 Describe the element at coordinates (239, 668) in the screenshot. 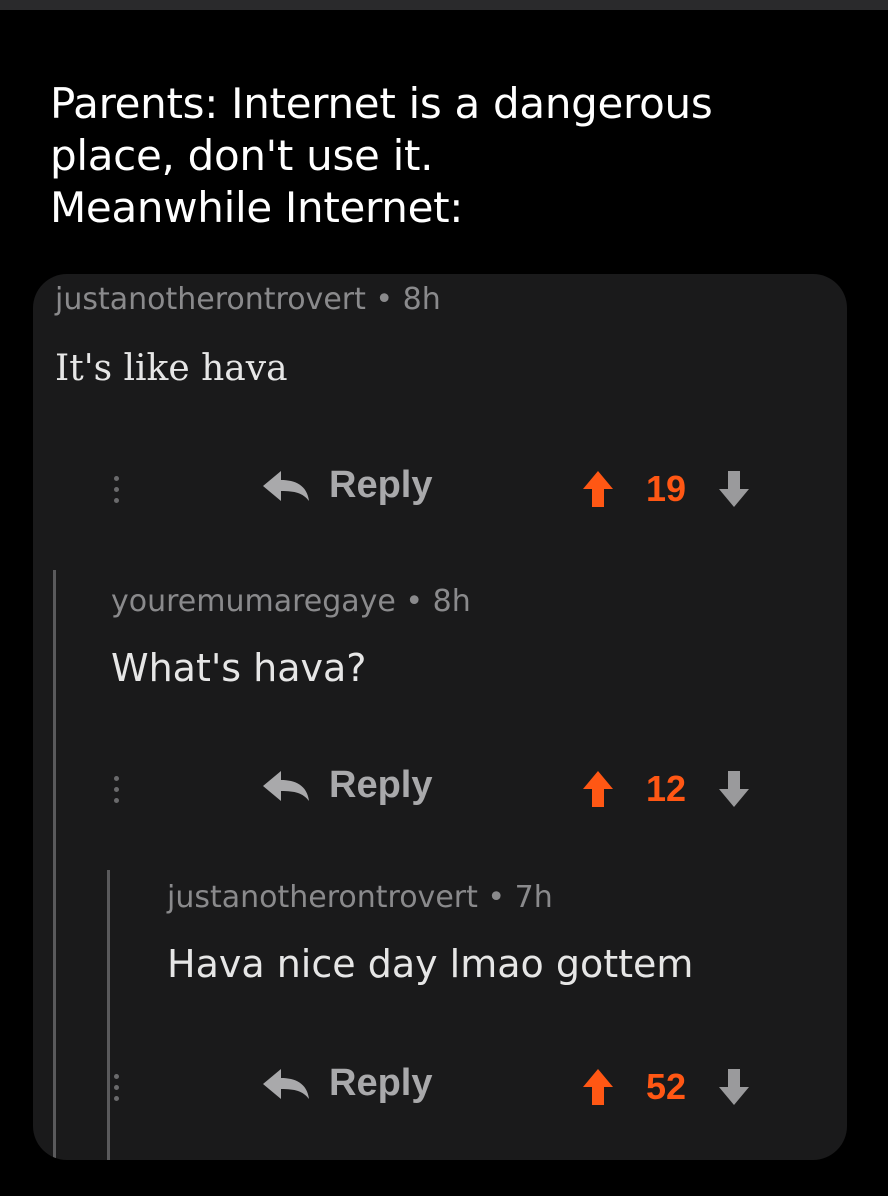

I see `comment-2-text: What's hava?` at that location.